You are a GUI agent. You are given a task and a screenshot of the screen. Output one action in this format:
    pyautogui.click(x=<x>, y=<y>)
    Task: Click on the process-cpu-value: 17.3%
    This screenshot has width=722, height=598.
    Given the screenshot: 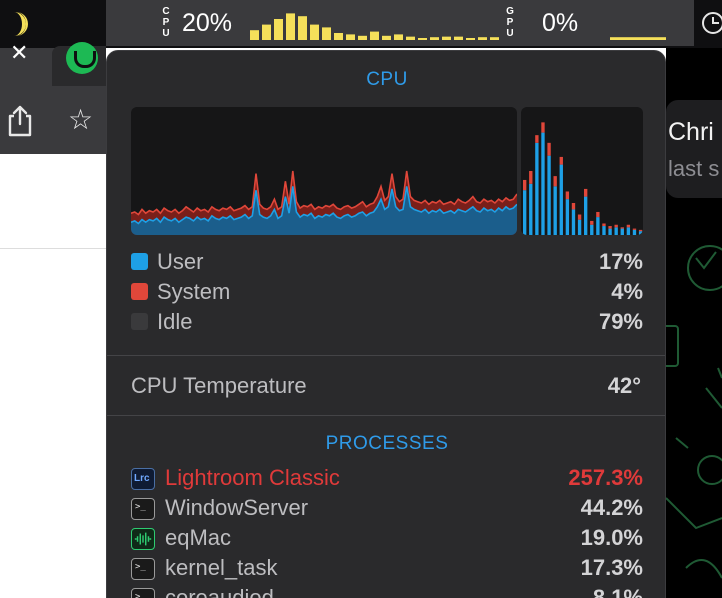 What is the action you would take?
    pyautogui.click(x=611, y=567)
    